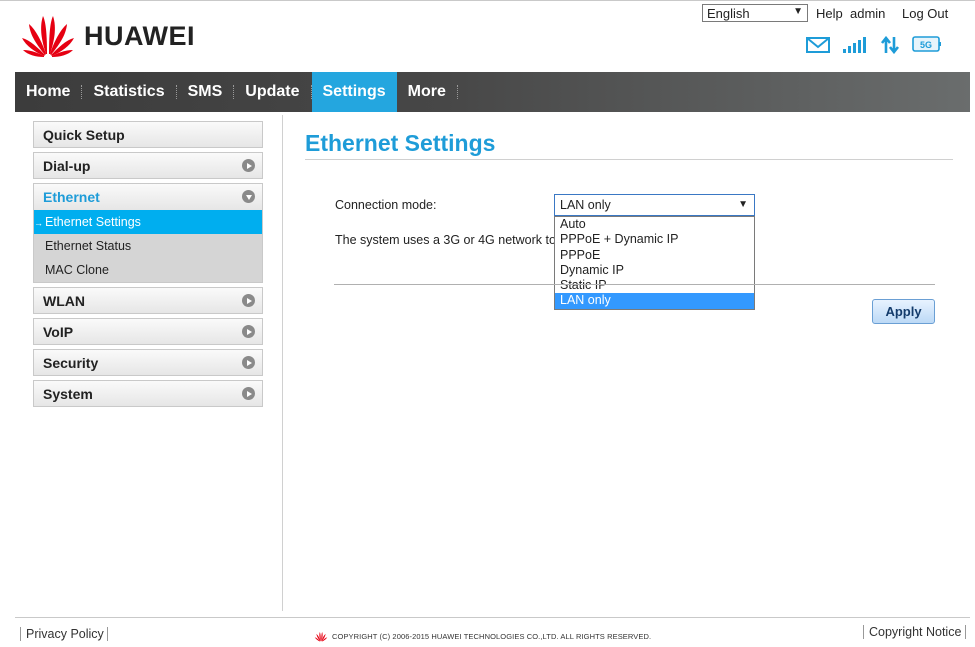 This screenshot has height=647, width=975. Describe the element at coordinates (354, 92) in the screenshot. I see `nav-settings: Settings` at that location.